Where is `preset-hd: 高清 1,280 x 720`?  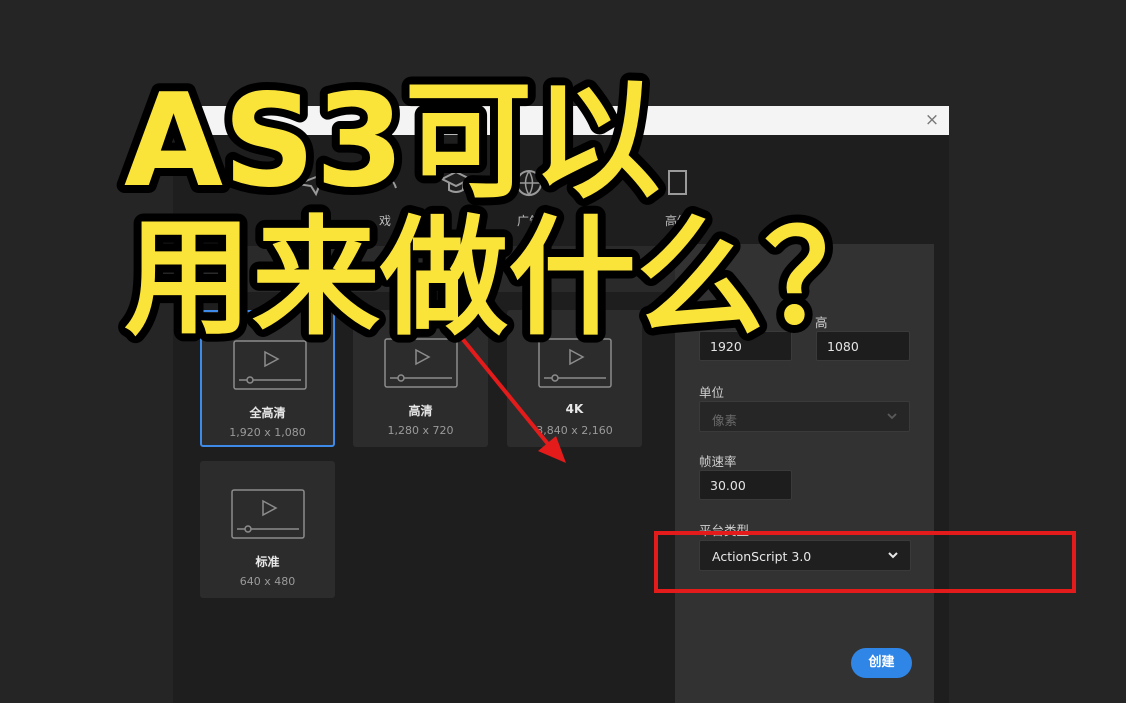
preset-hd: 高清 1,280 x 720 is located at coordinates (420, 378).